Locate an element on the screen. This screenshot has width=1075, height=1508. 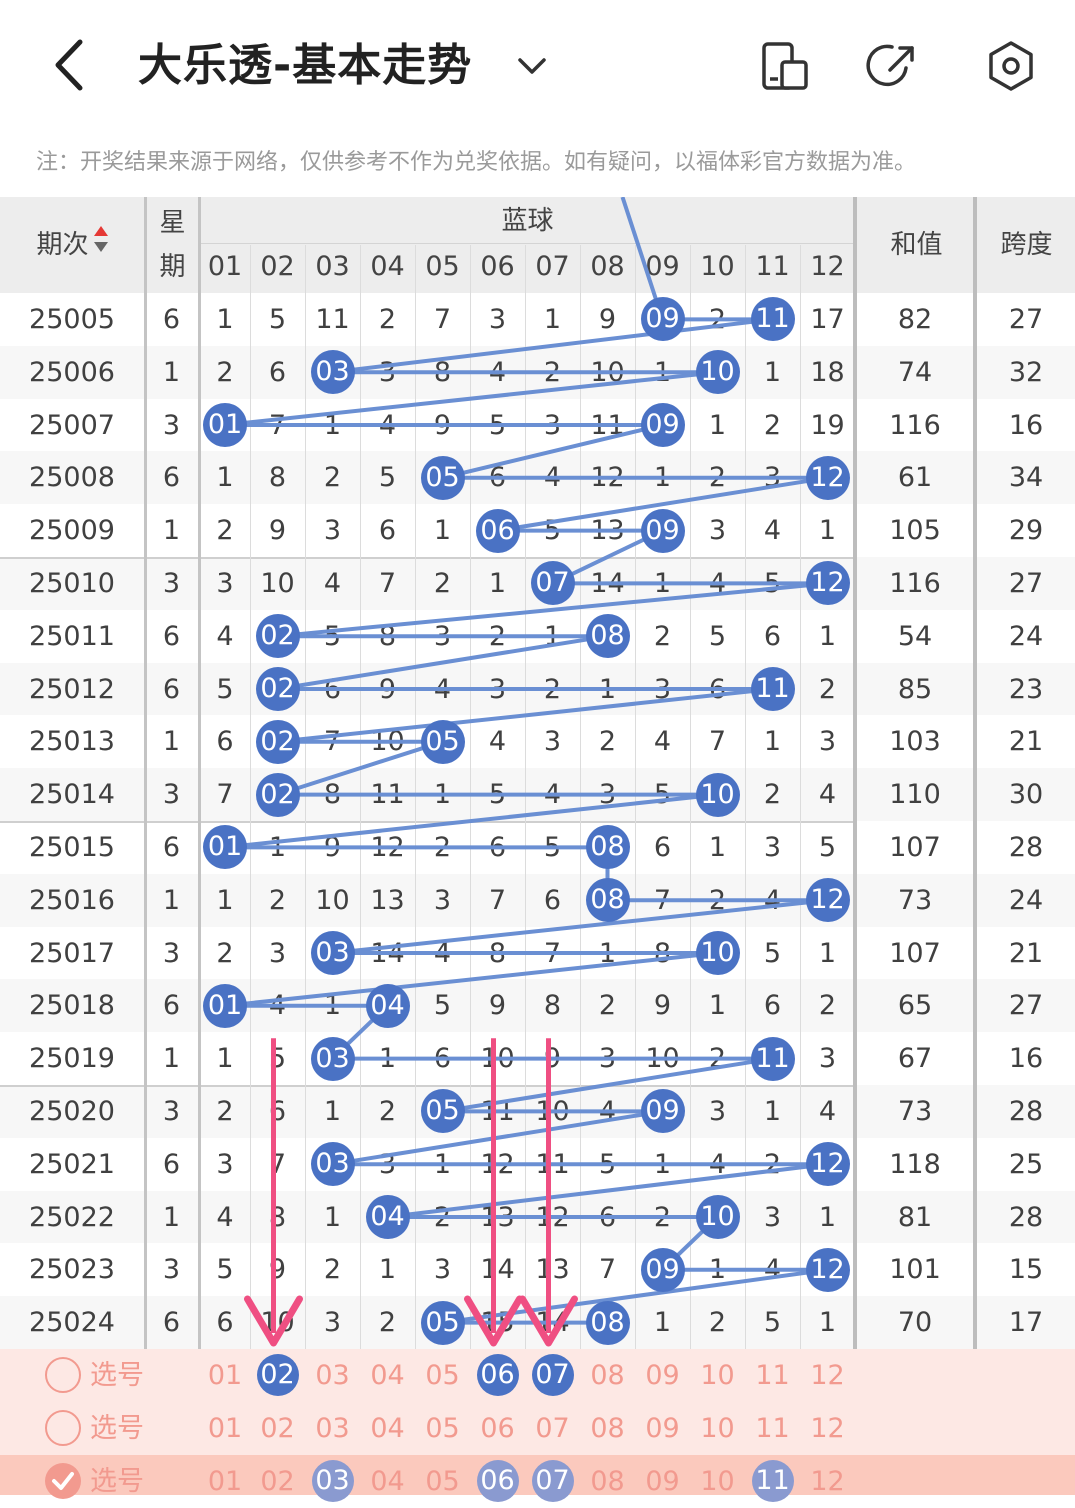
settings-icon is located at coordinates (1011, 66).